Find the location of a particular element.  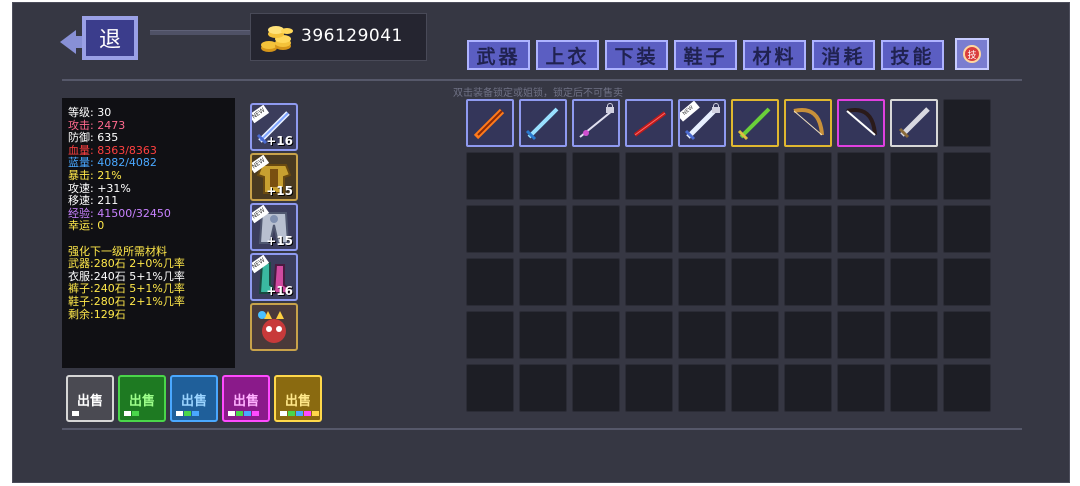

tab-consumables: 消耗 is located at coordinates (843, 55).